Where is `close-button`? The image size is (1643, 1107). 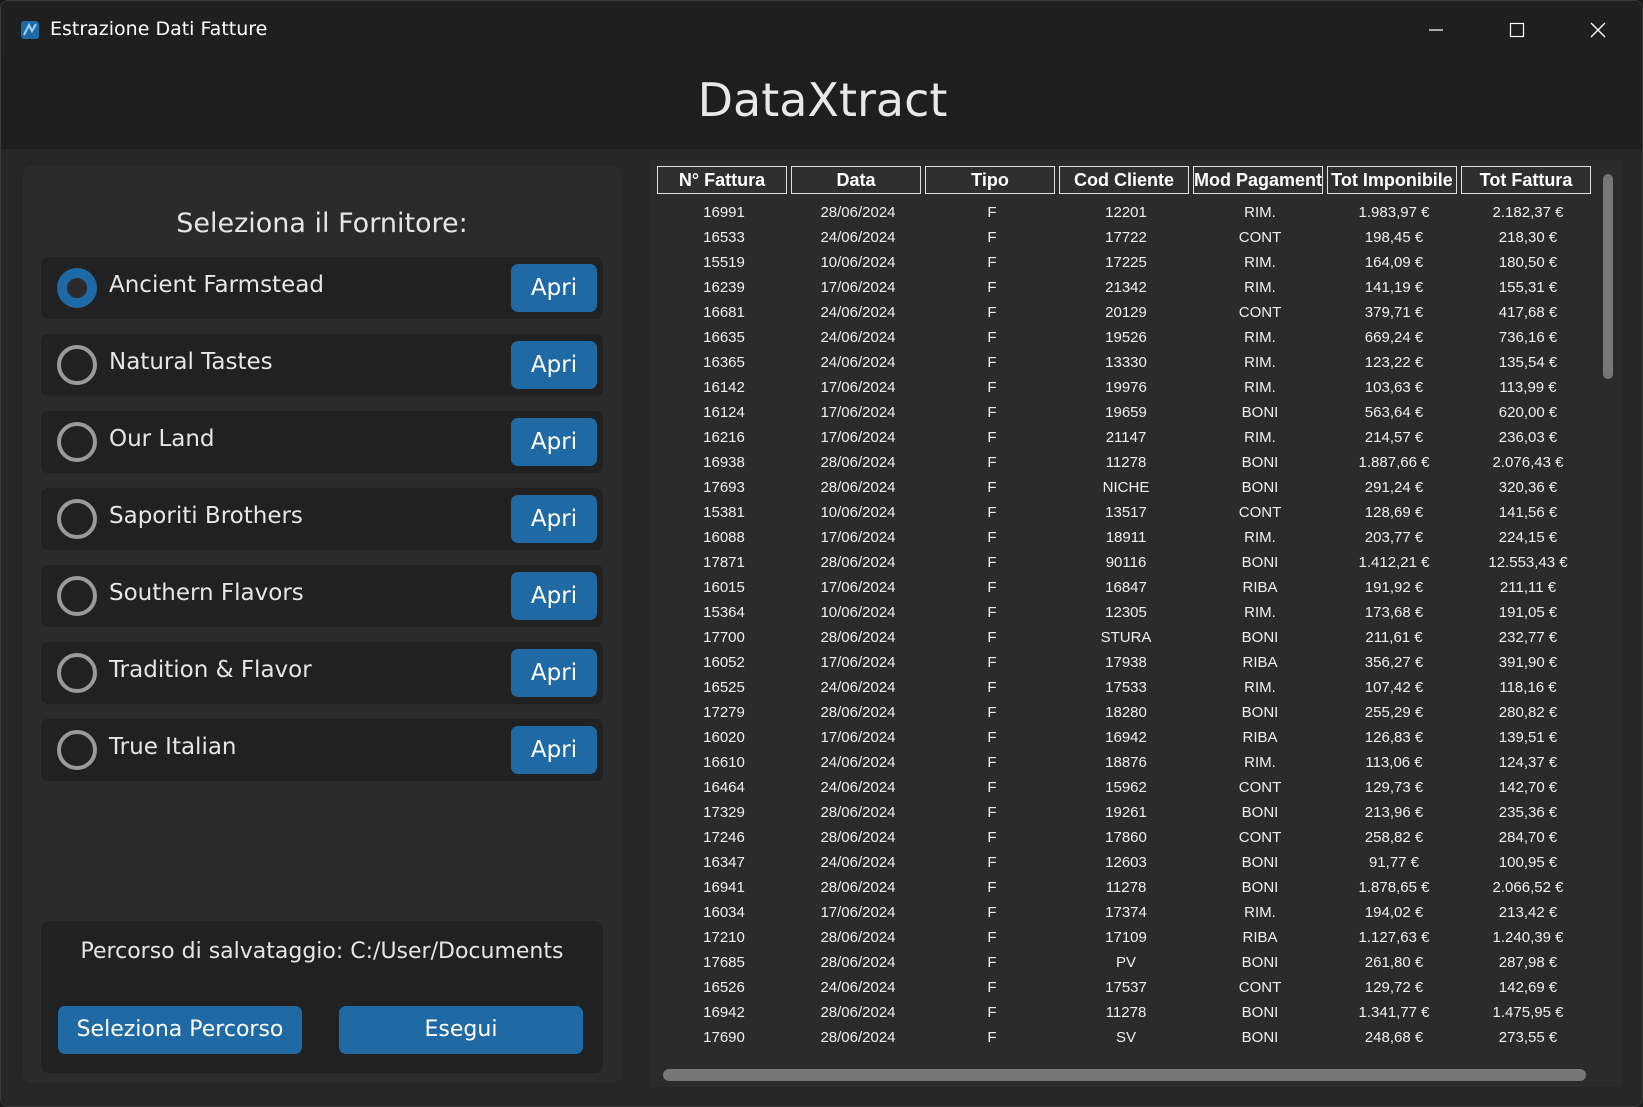
close-button is located at coordinates (1598, 30).